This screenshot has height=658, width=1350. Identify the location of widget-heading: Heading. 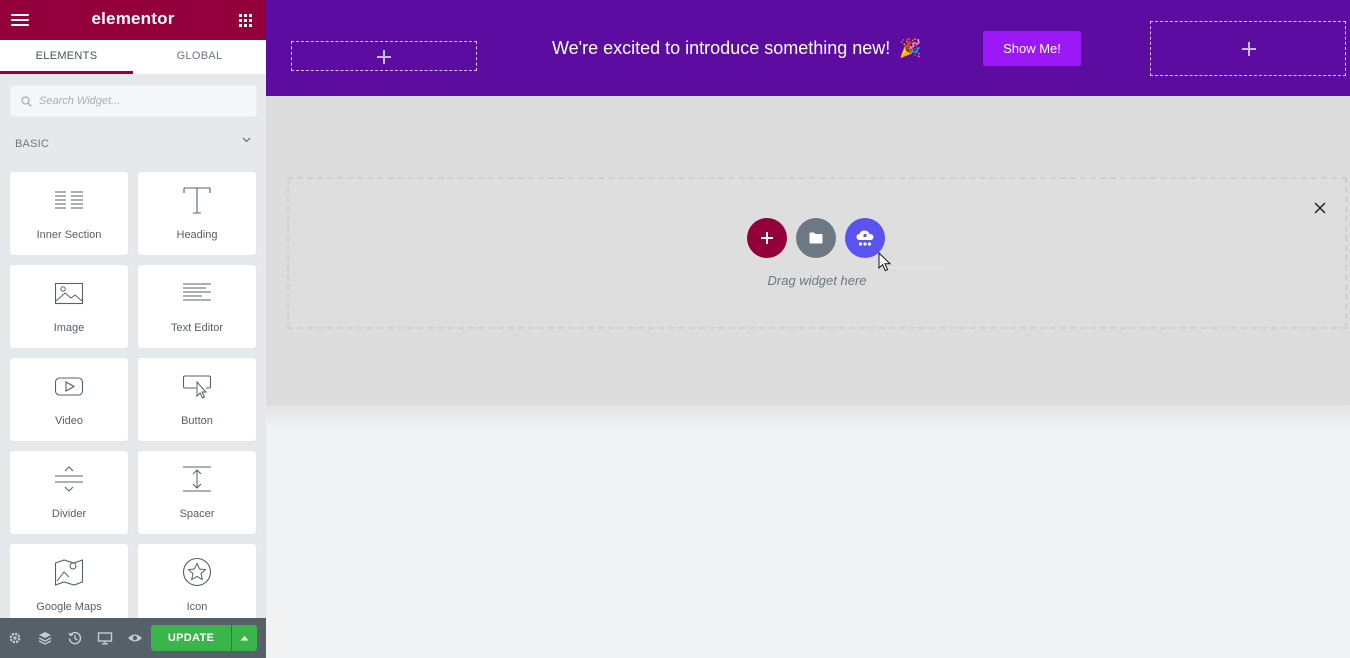
(197, 213).